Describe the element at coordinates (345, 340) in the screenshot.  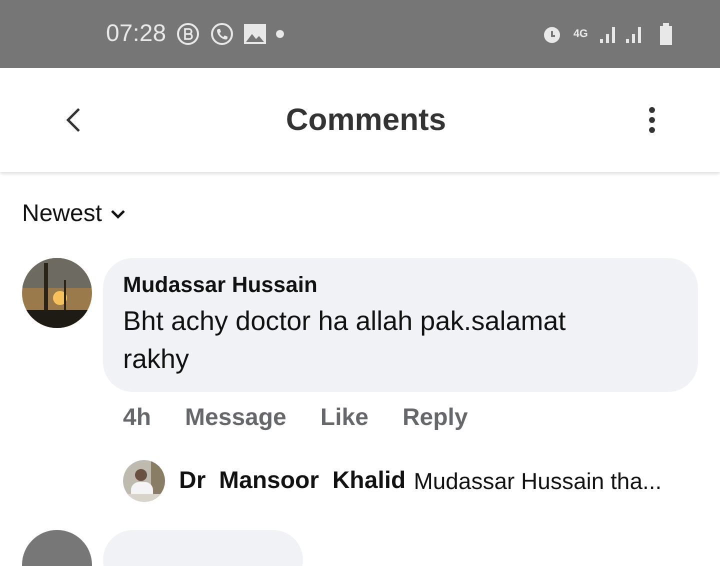
I see `comment-text: Bht achy doctor ha allah pak.salamat rakhy` at that location.